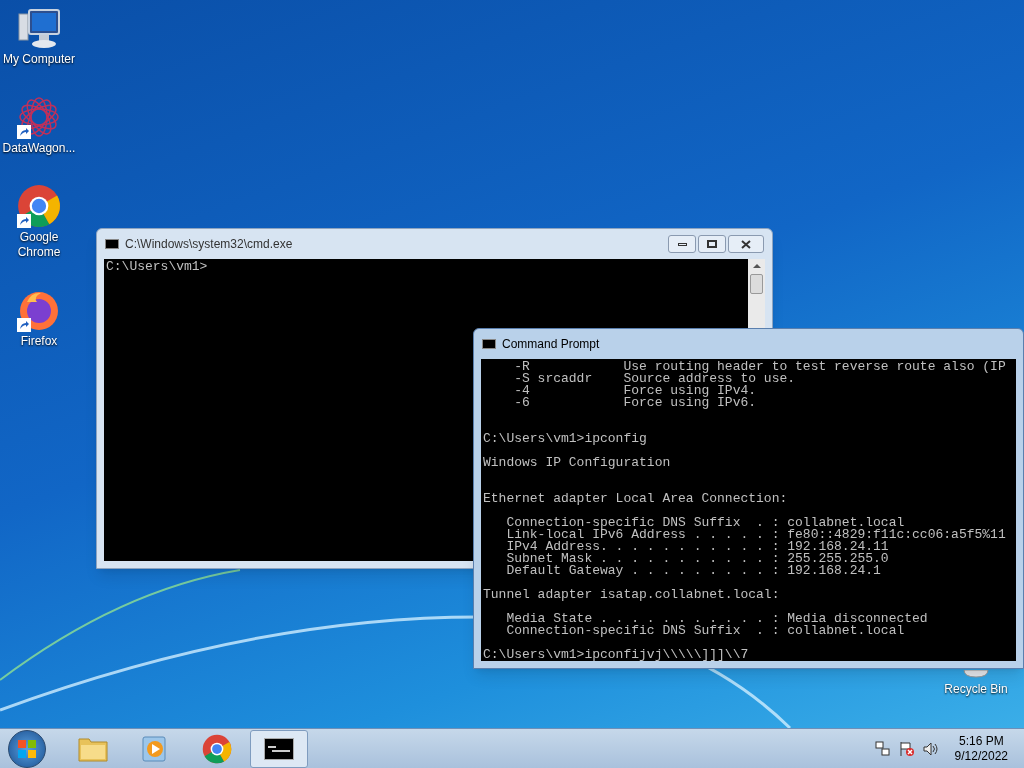 The image size is (1024, 768). What do you see at coordinates (697, 547) in the screenshot?
I see `console-line: IPv4 Address. . . . . . . . . . . : 192.168.24.11` at bounding box center [697, 547].